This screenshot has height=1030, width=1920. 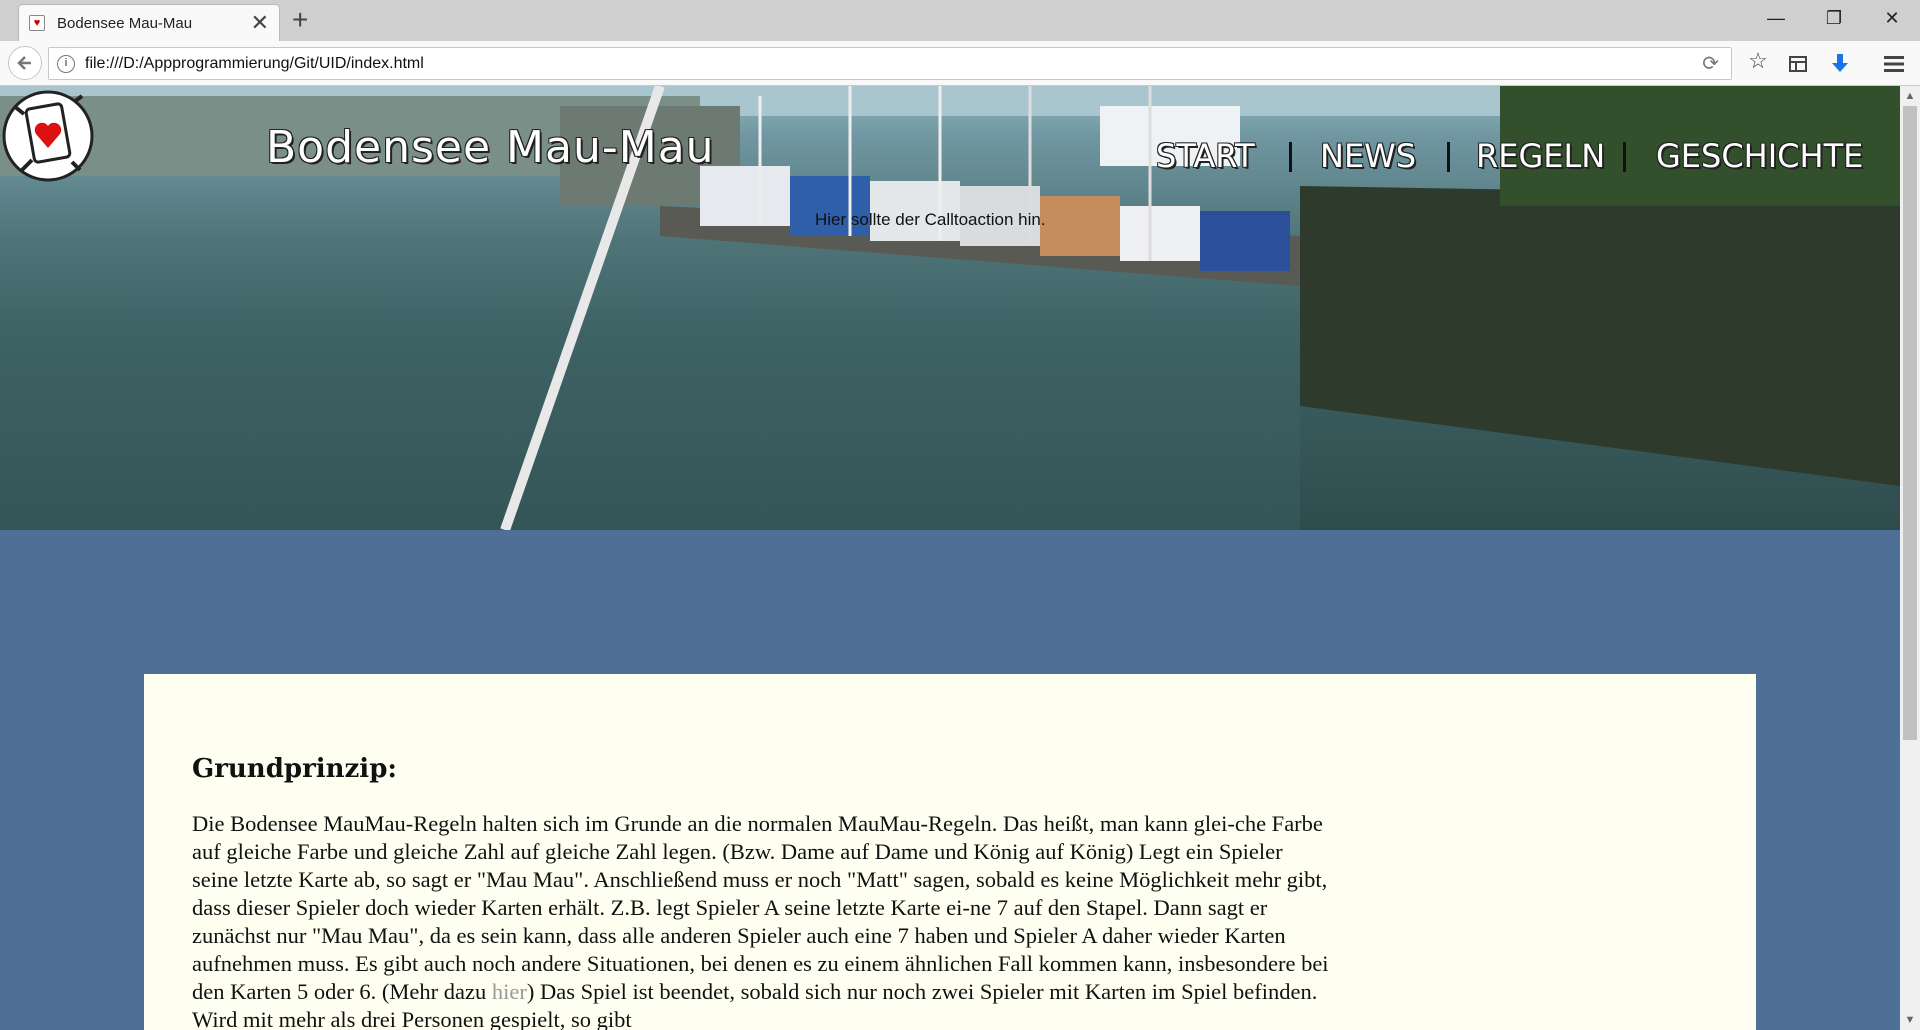 I want to click on new-tab-button: +, so click(x=300, y=20).